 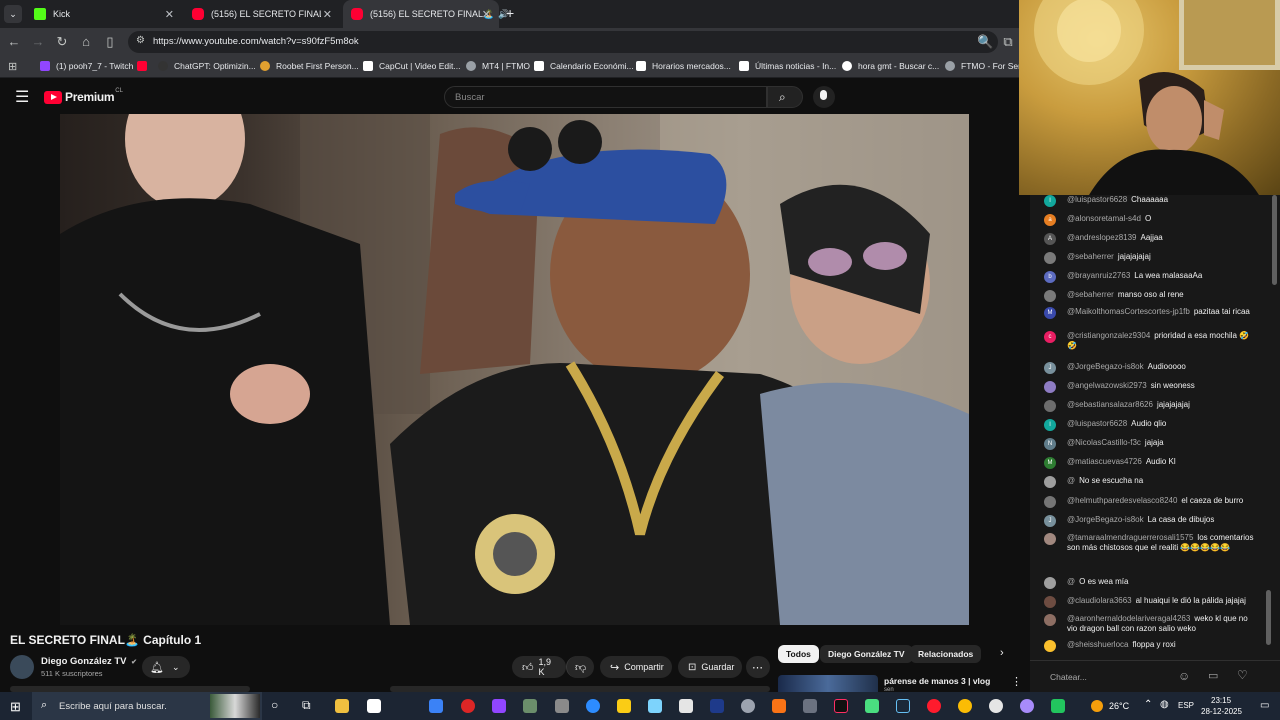 I want to click on capcut-icon, so click(x=686, y=706).